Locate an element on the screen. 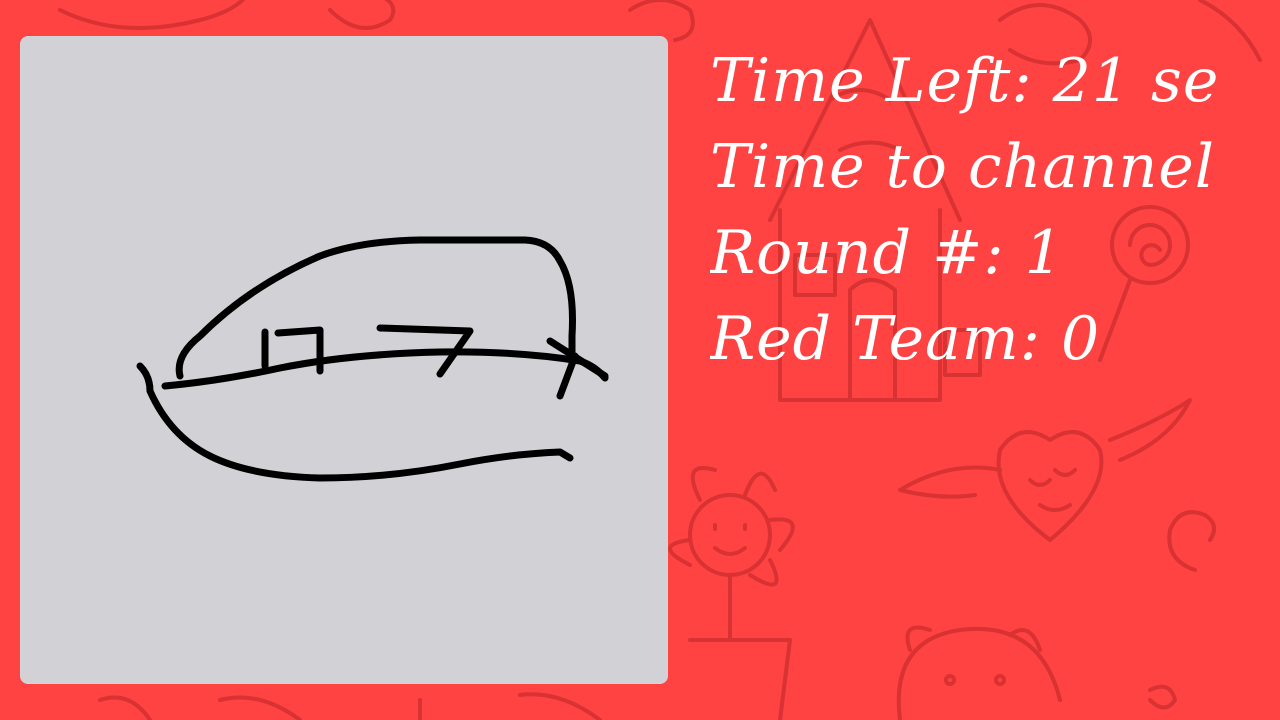 The image size is (1280, 720). pig-doodle is located at coordinates (1036, 672).